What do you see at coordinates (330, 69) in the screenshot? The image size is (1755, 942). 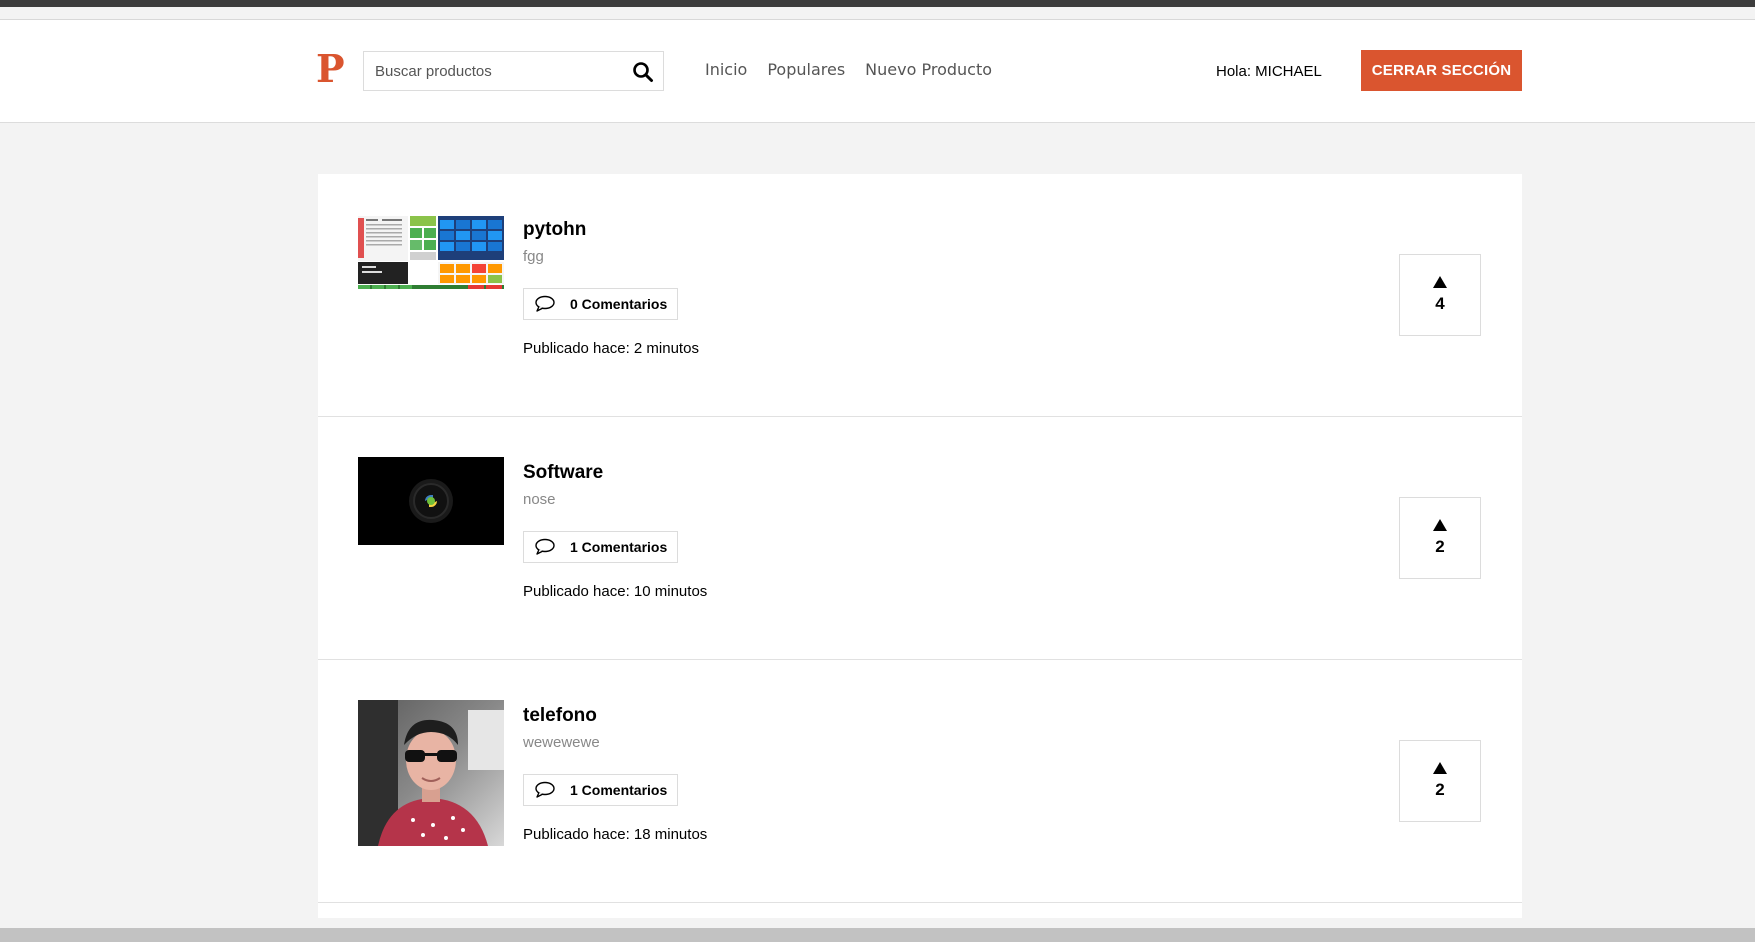 I see `logo: P` at bounding box center [330, 69].